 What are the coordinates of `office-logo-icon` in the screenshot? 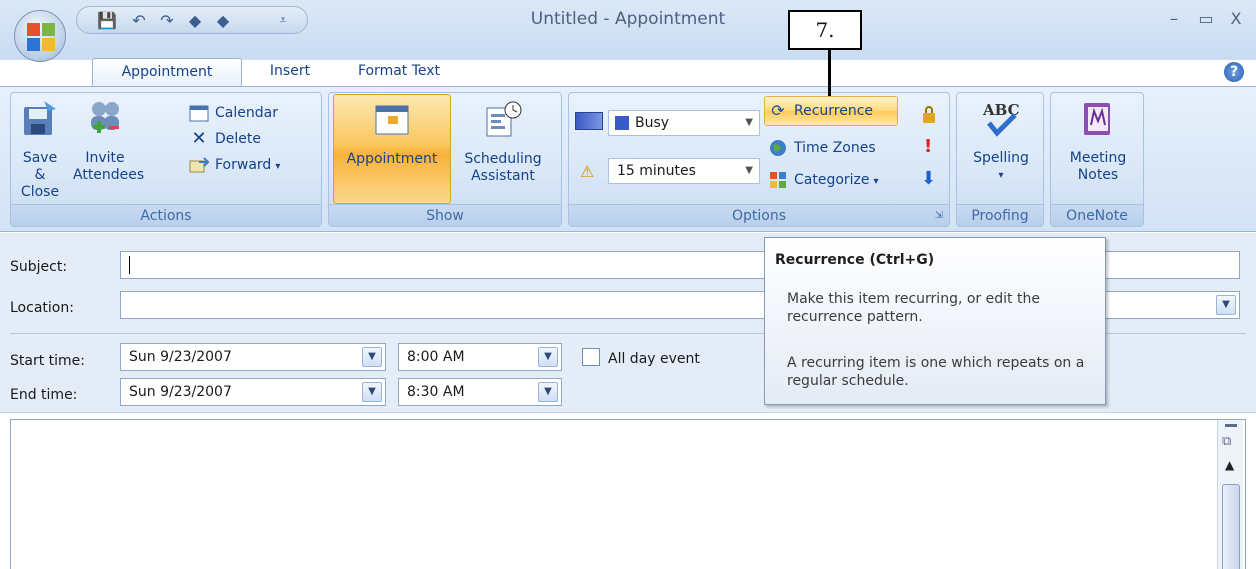 It's located at (41, 37).